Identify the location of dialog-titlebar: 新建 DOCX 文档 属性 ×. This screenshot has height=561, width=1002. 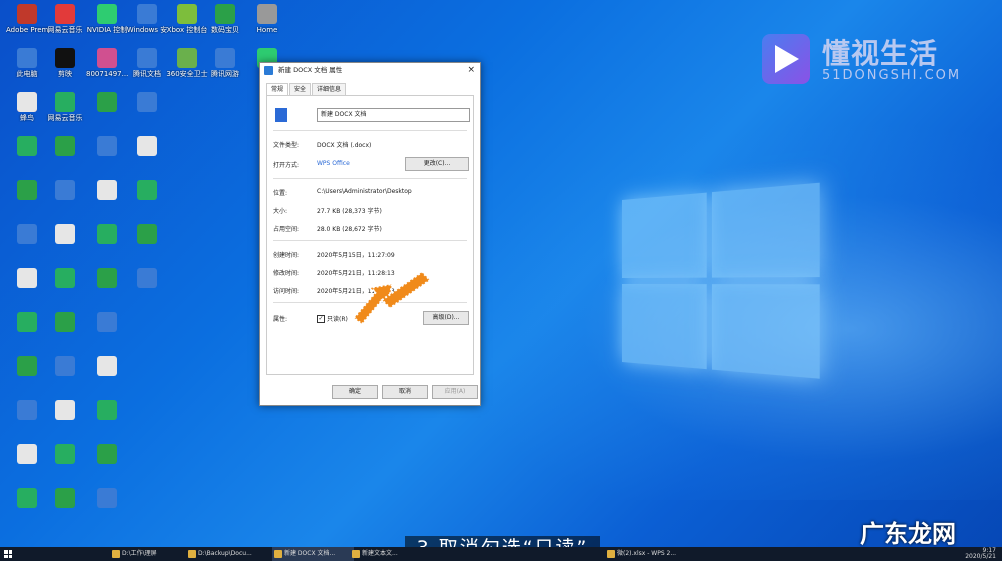
(370, 70).